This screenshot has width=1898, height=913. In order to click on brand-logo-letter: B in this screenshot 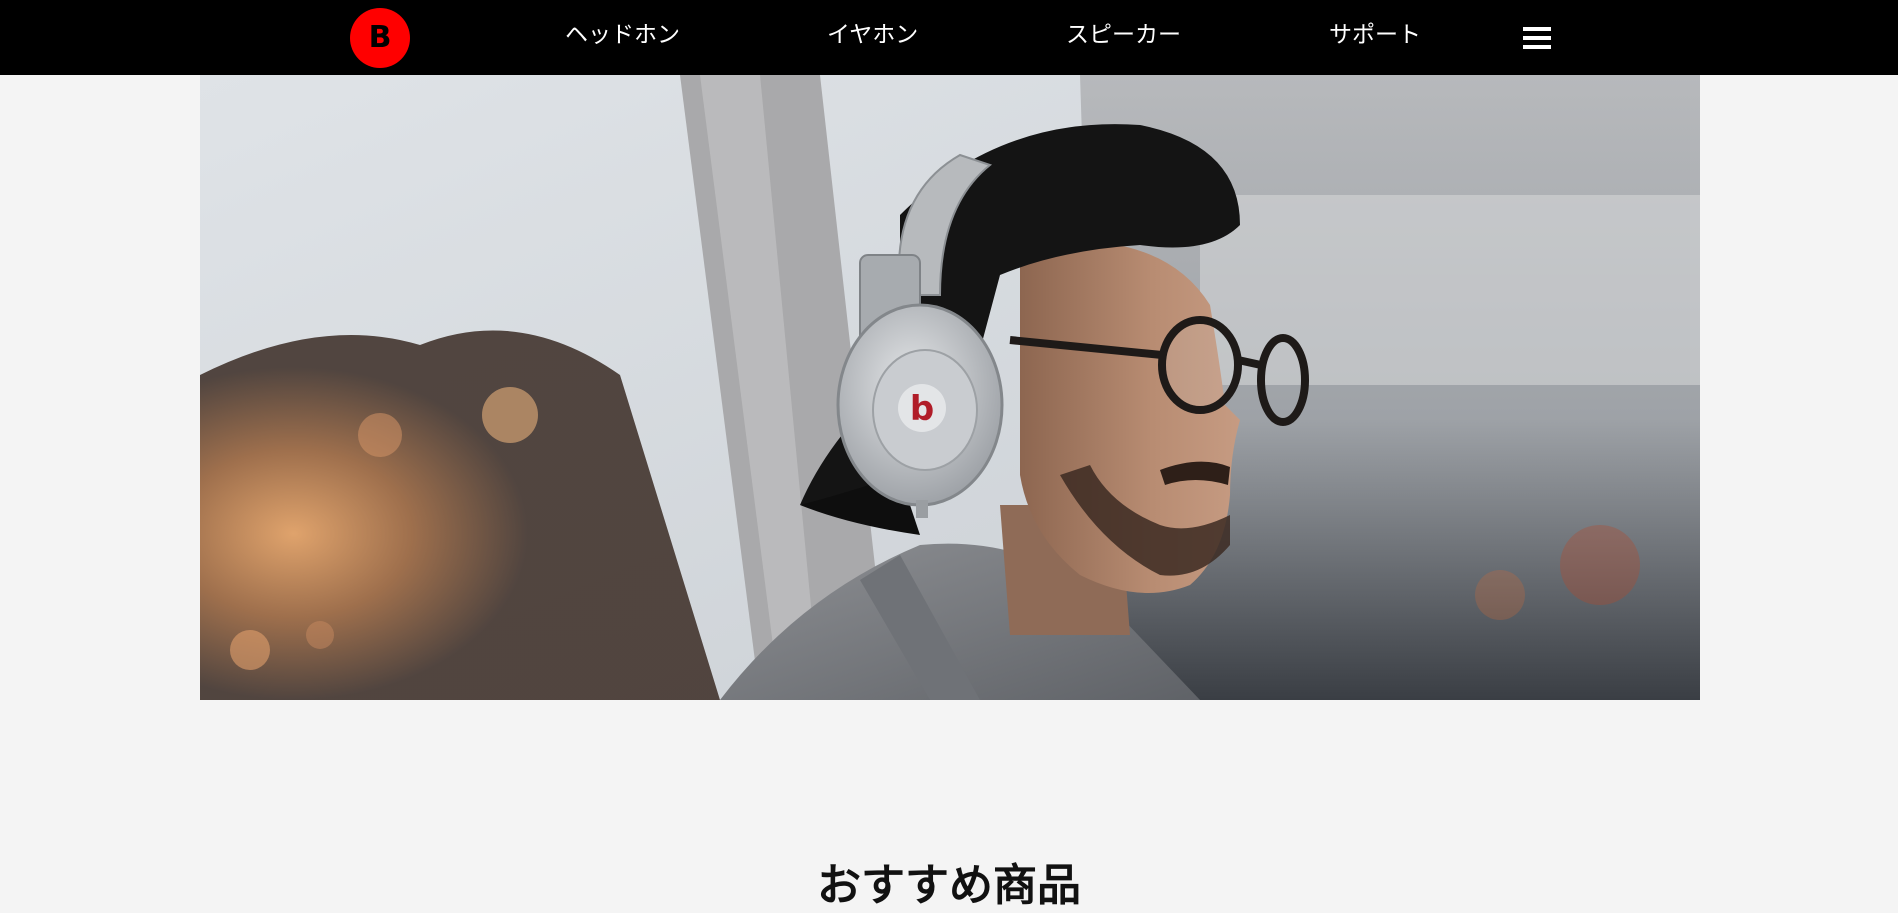, I will do `click(380, 37)`.